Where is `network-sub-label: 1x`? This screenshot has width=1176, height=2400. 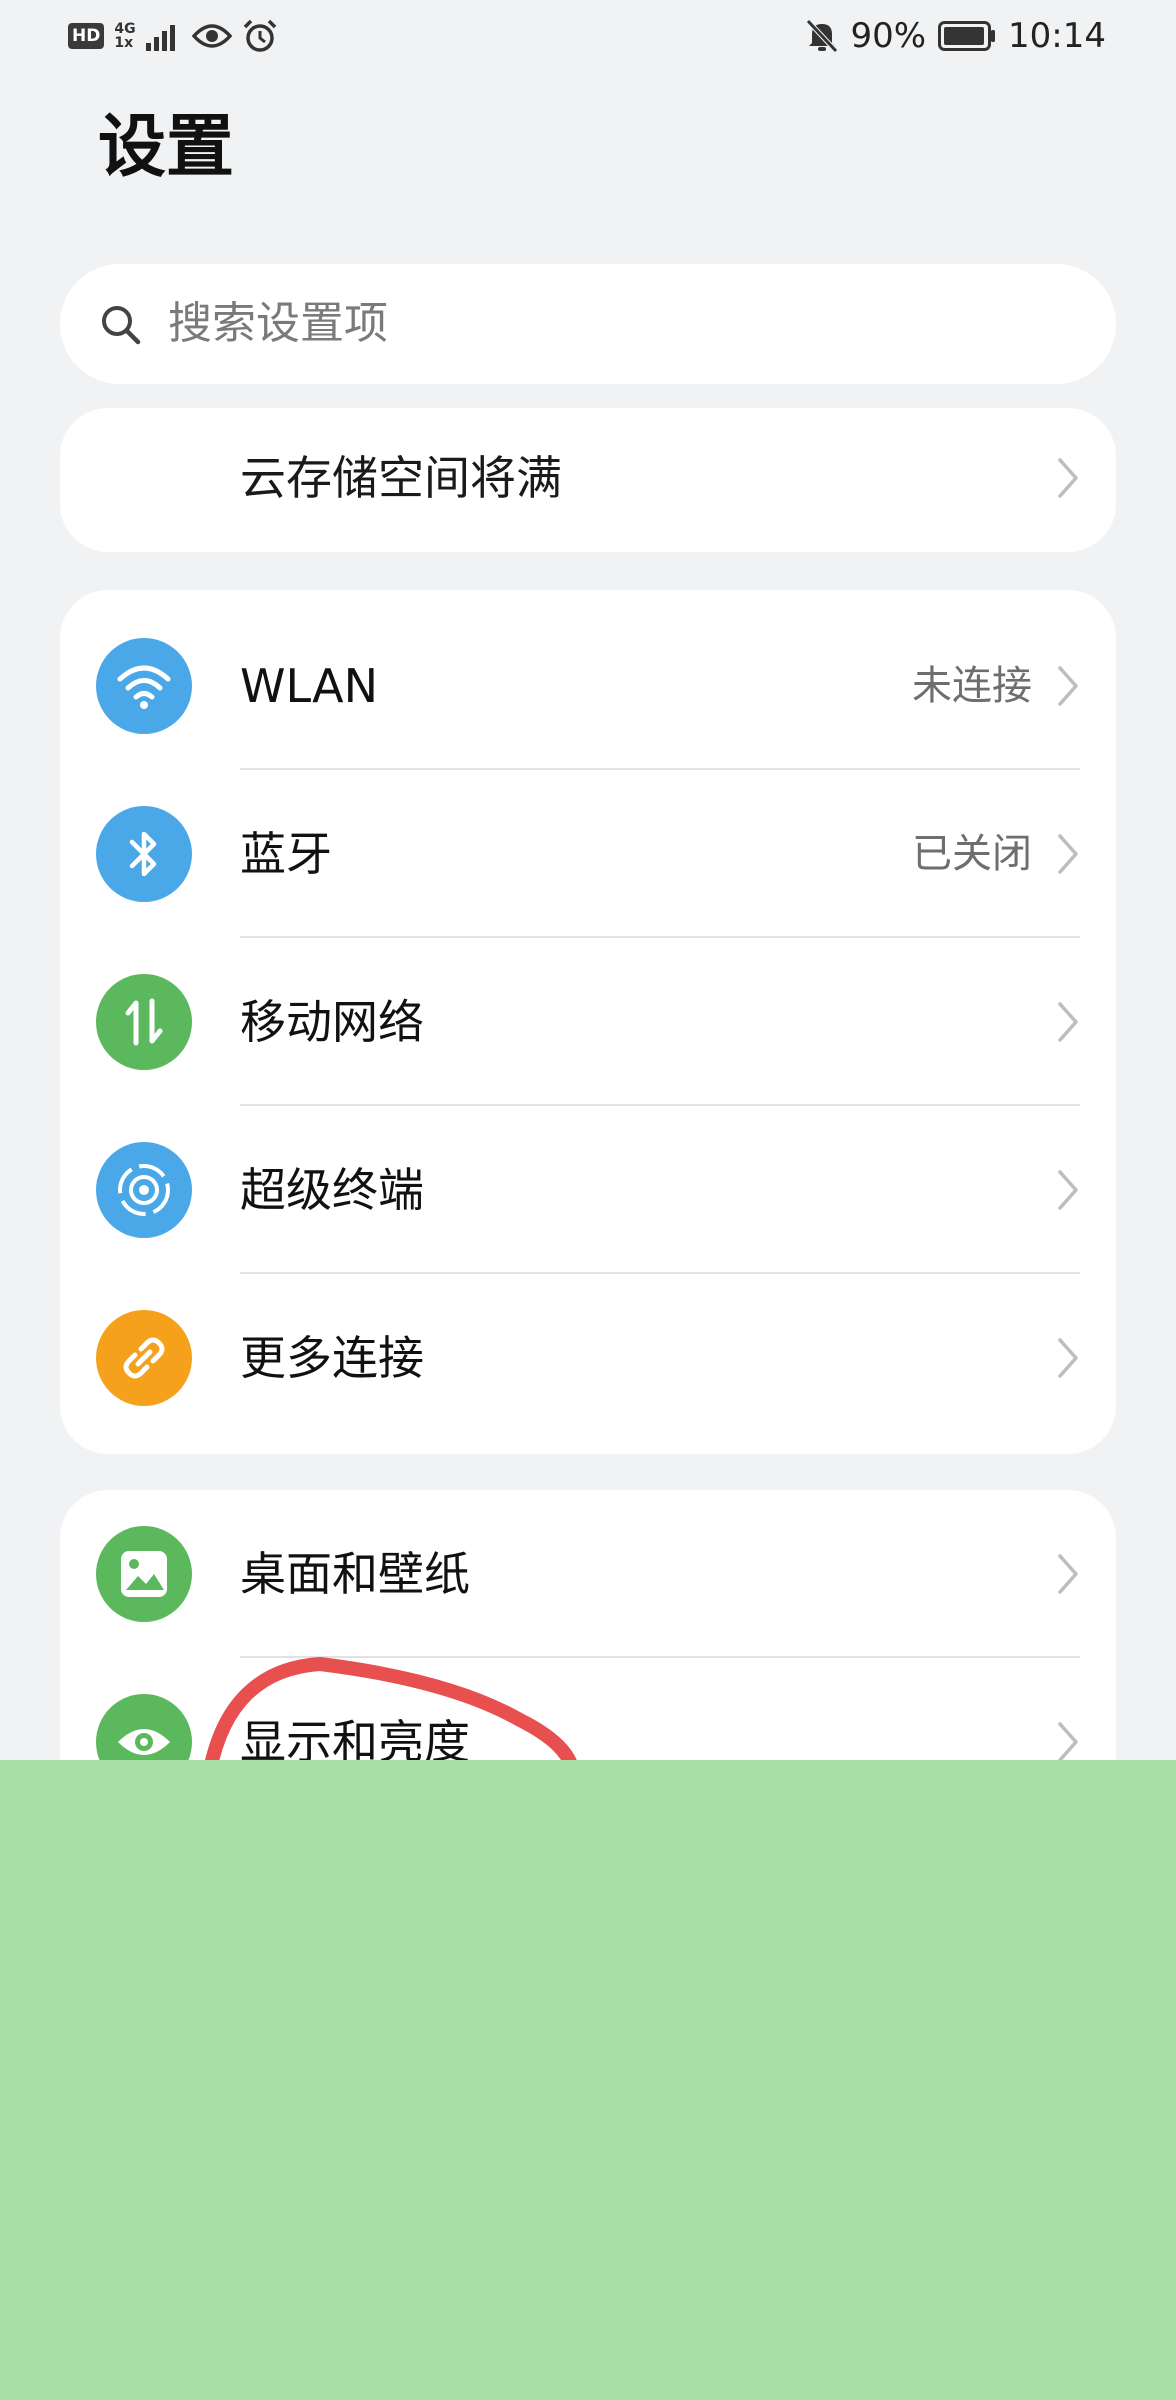
network-sub-label: 1x is located at coordinates (124, 43).